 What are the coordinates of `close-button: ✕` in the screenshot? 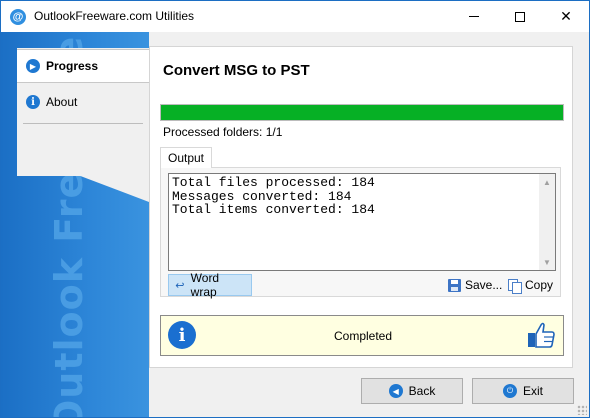 It's located at (566, 16).